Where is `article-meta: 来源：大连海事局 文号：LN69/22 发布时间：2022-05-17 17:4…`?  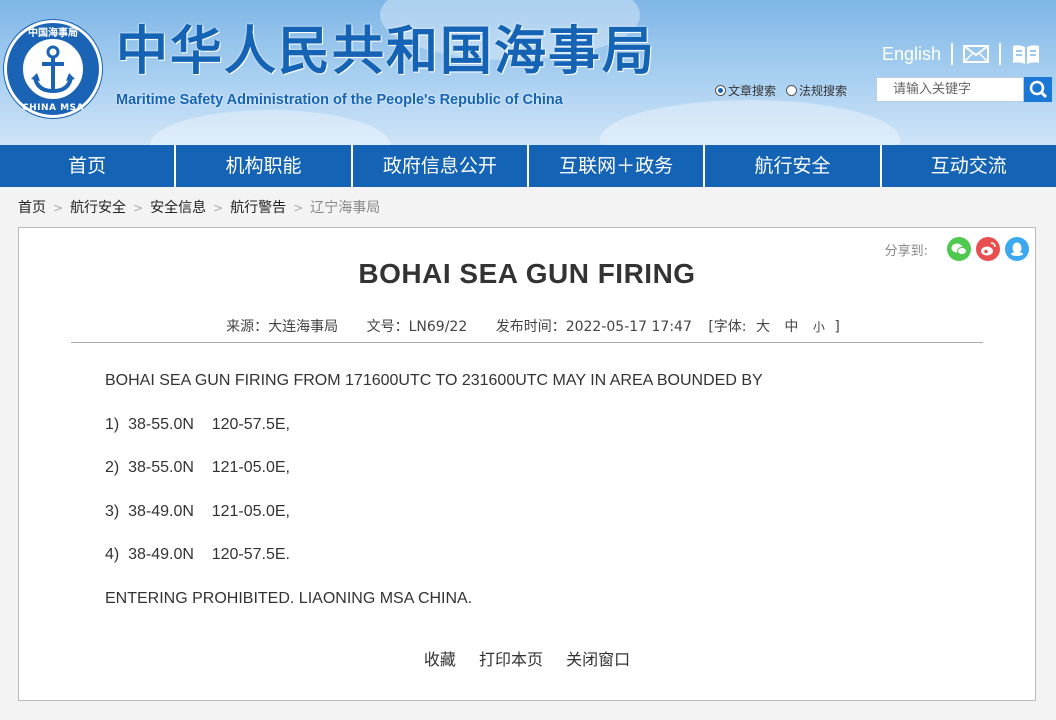 article-meta: 来源：大连海事局 文号：LN69/22 发布时间：2022-05-17 17:4… is located at coordinates (527, 326).